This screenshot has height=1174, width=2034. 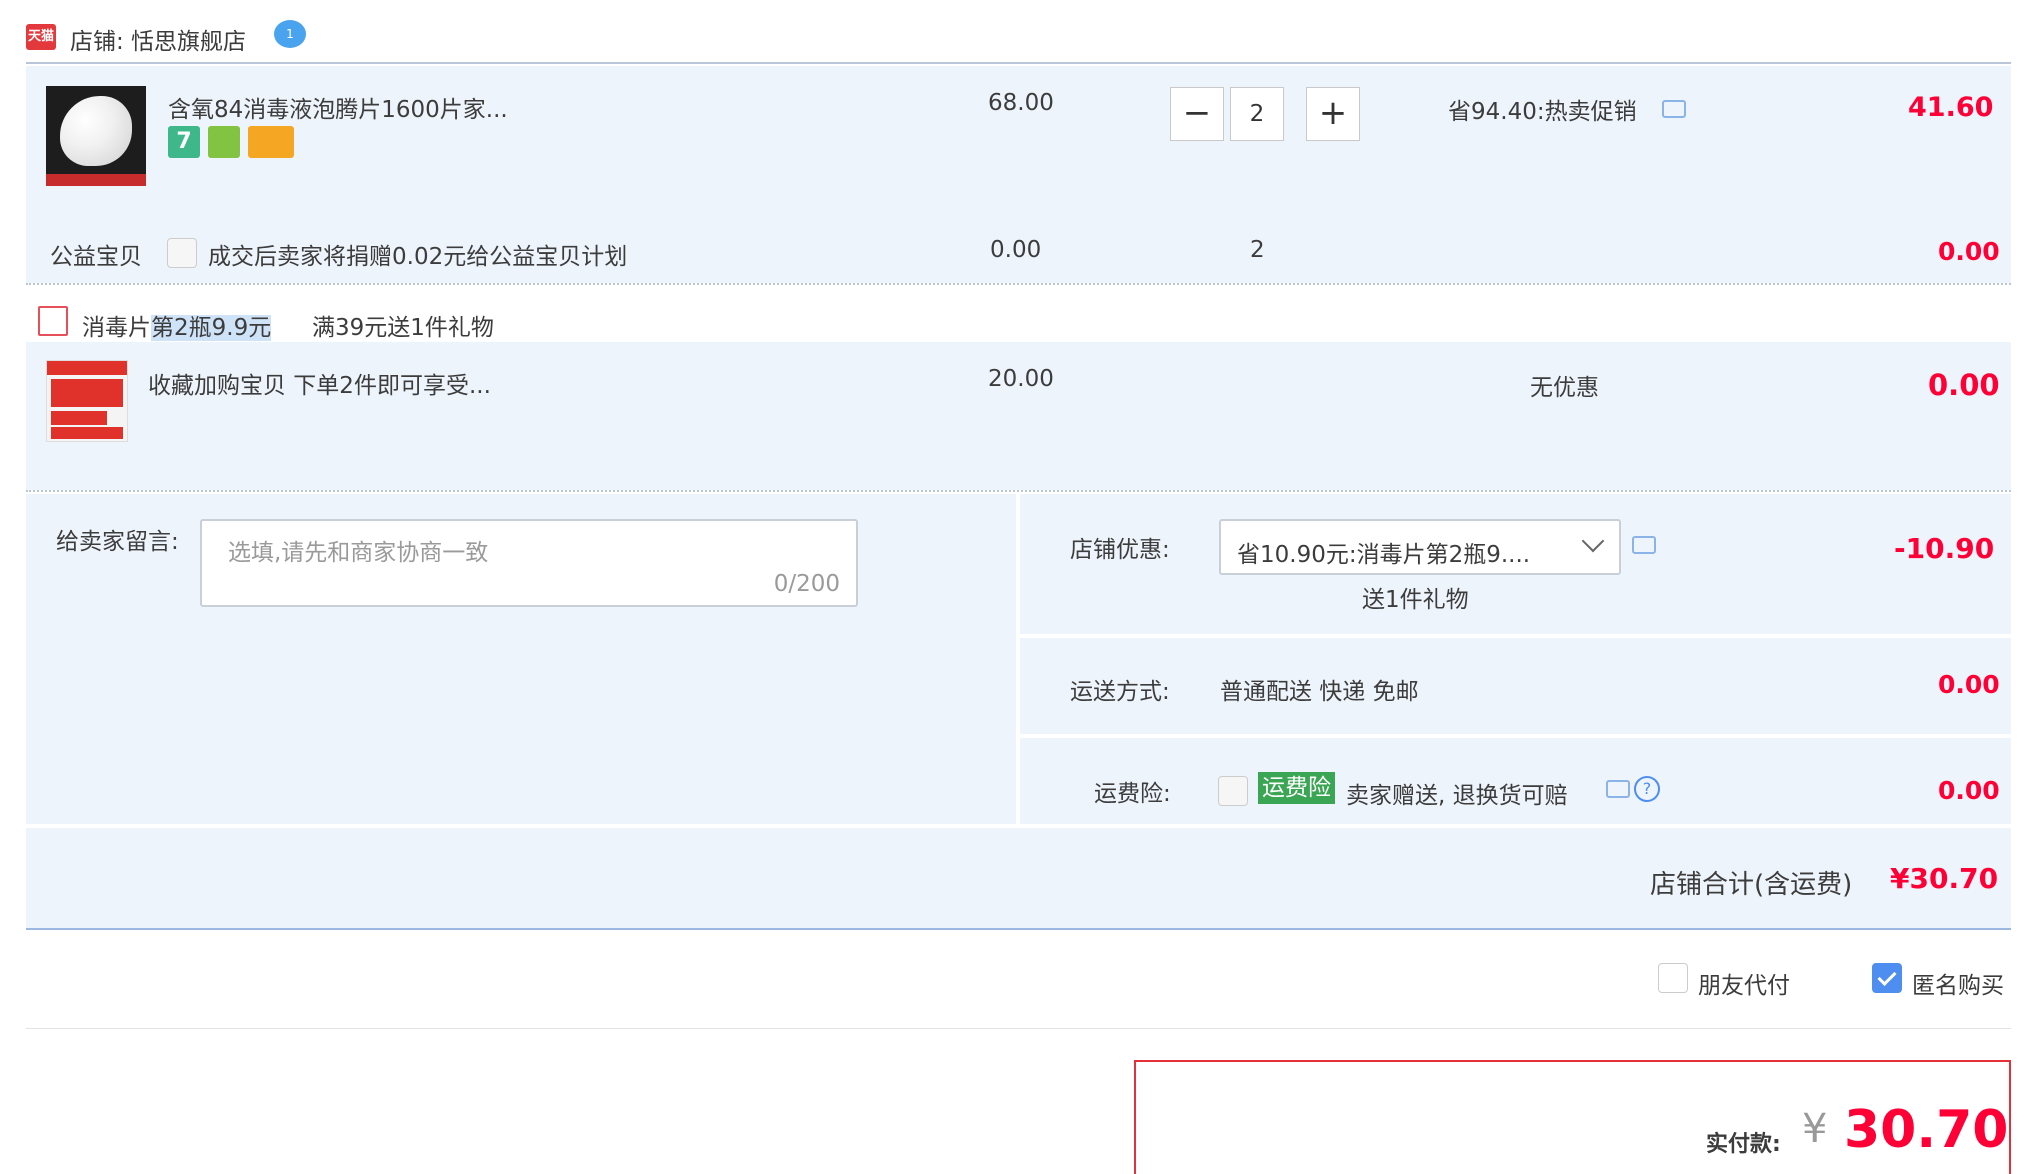 What do you see at coordinates (1744, 983) in the screenshot?
I see `friend-pay-label: 朋友代付` at bounding box center [1744, 983].